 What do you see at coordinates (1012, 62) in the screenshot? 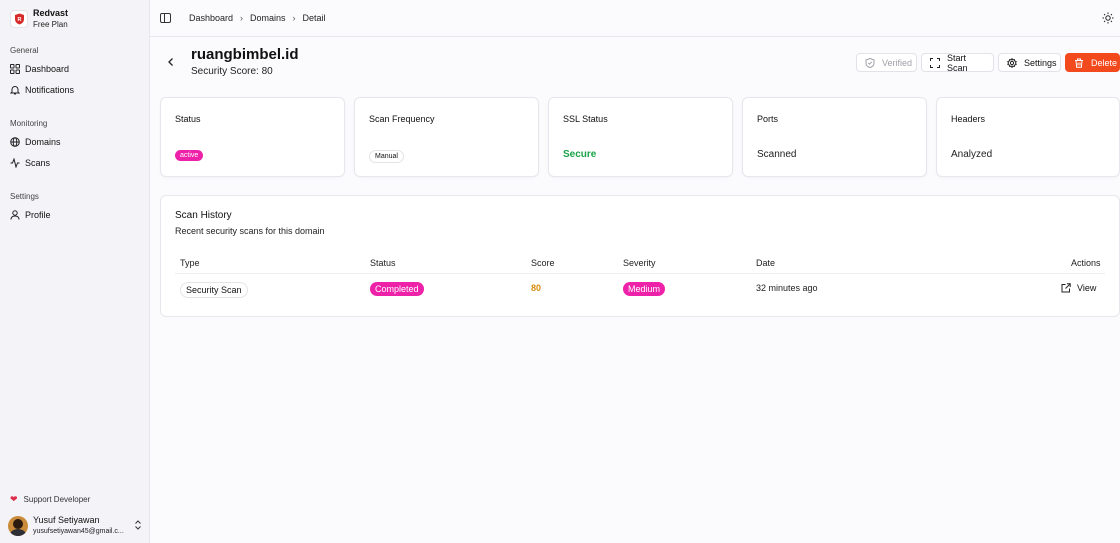
I see `gear-icon` at bounding box center [1012, 62].